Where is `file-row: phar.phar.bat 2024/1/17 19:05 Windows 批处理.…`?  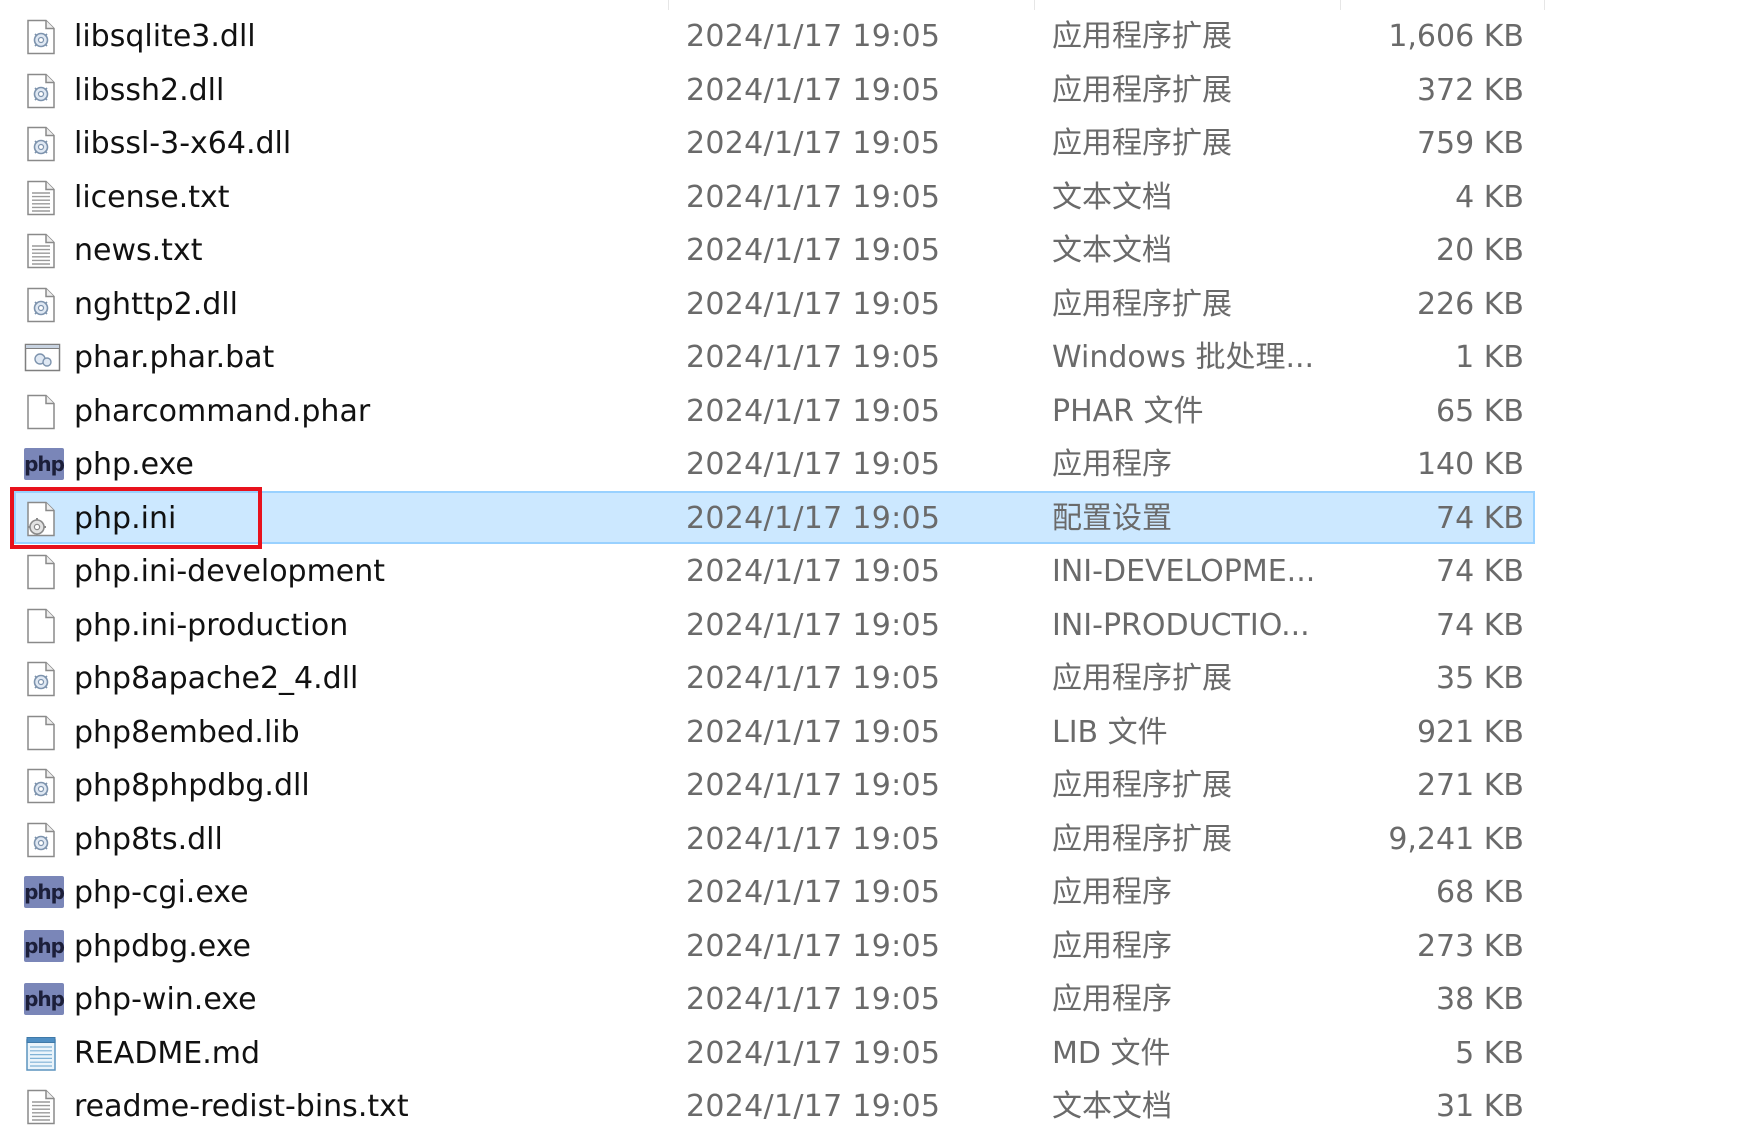 file-row: phar.phar.bat 2024/1/17 19:05 Windows 批处理.… is located at coordinates (880, 358).